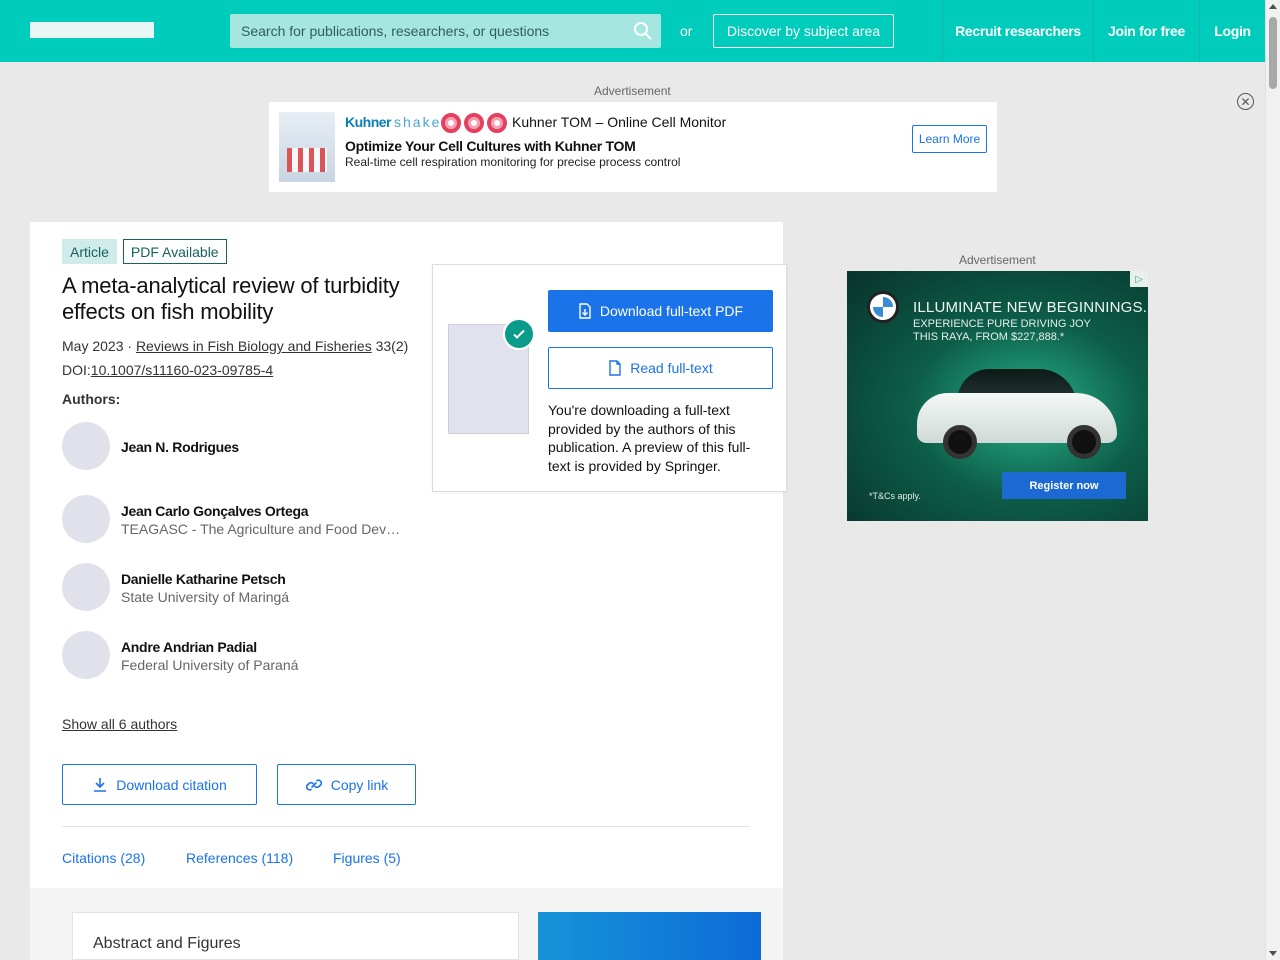  I want to click on download-citation-button: Download citation, so click(159, 784).